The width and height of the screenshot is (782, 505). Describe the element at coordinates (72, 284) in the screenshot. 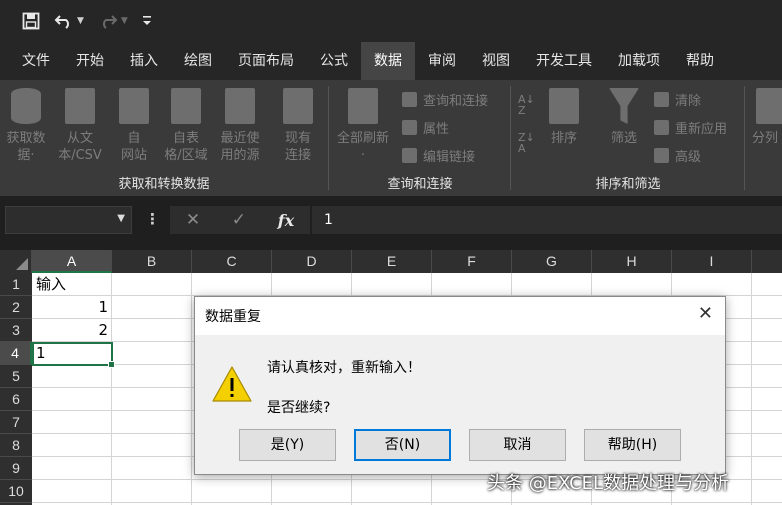

I see `cell-a1: 输入` at that location.